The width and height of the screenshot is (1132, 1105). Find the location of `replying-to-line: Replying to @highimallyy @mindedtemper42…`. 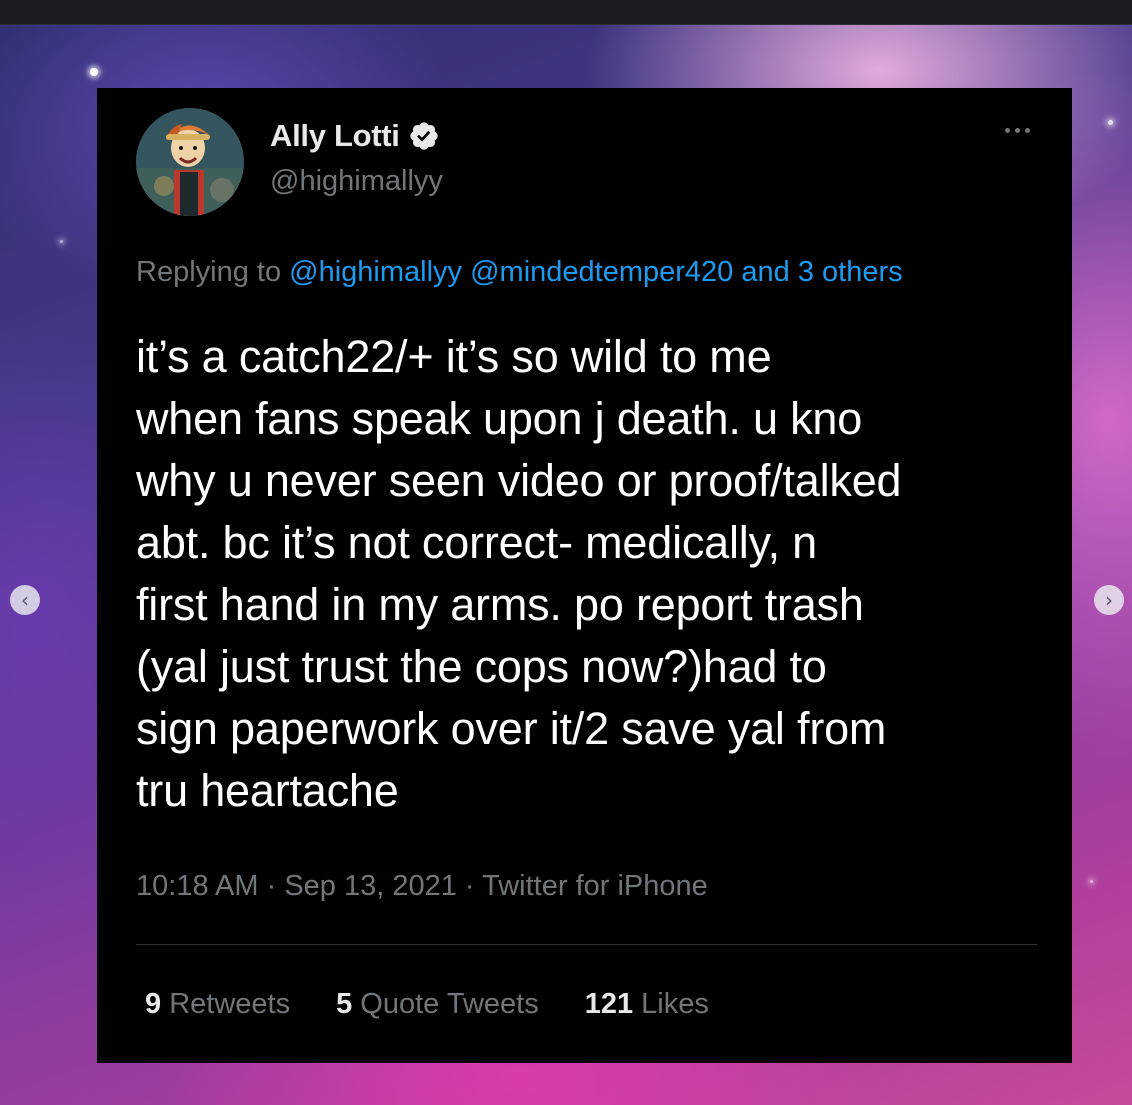

replying-to-line: Replying to @highimallyy @mindedtemper42… is located at coordinates (519, 272).